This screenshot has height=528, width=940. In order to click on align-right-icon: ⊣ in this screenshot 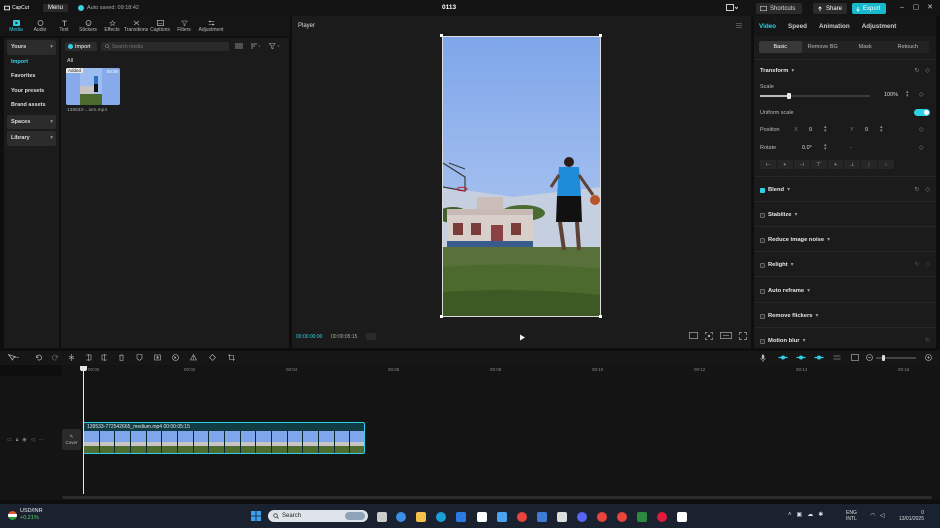, I will do `click(801, 164)`.